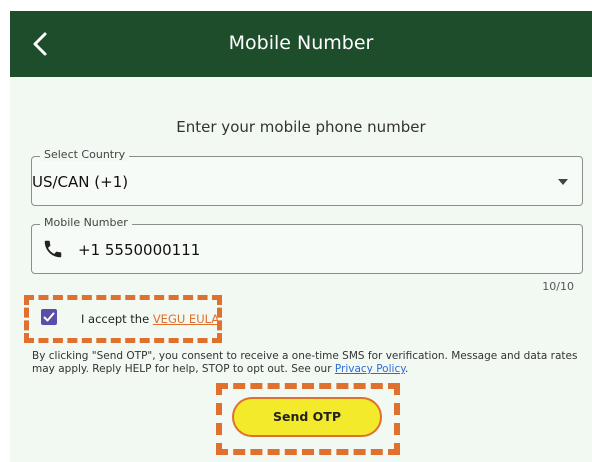 This screenshot has height=462, width=592. I want to click on country-select-value: US/CAN (+1), so click(80, 182).